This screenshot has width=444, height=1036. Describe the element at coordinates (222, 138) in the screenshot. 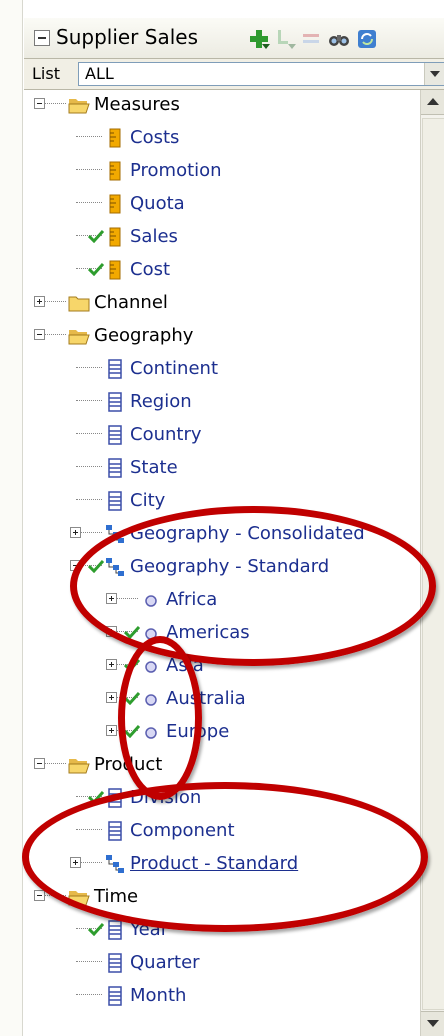

I see `tree-node-costs: Costs` at that location.